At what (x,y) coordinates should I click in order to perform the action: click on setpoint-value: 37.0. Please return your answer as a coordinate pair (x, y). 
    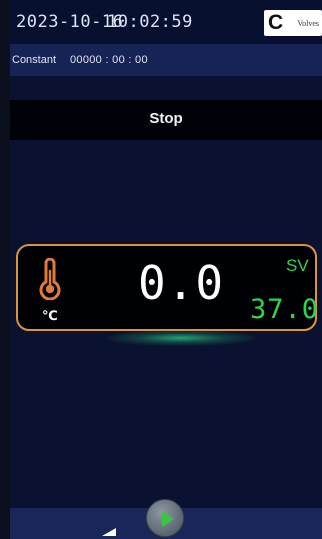
    Looking at the image, I should click on (284, 309).